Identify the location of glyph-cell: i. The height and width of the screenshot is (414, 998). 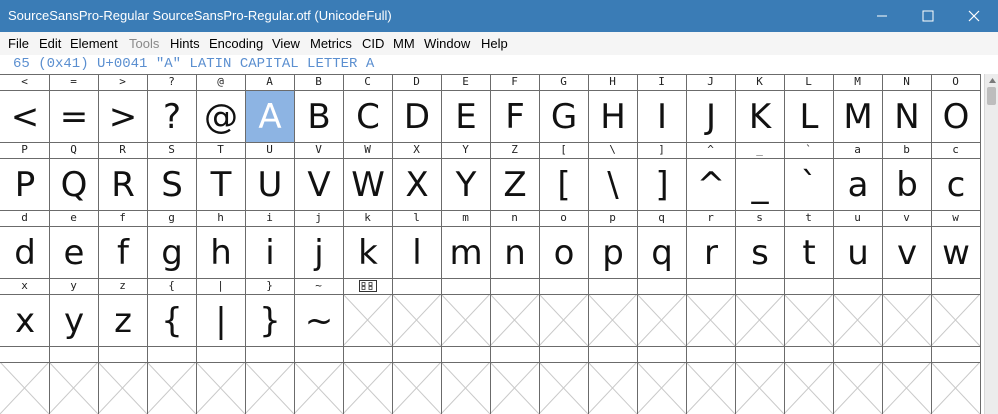
(270, 252).